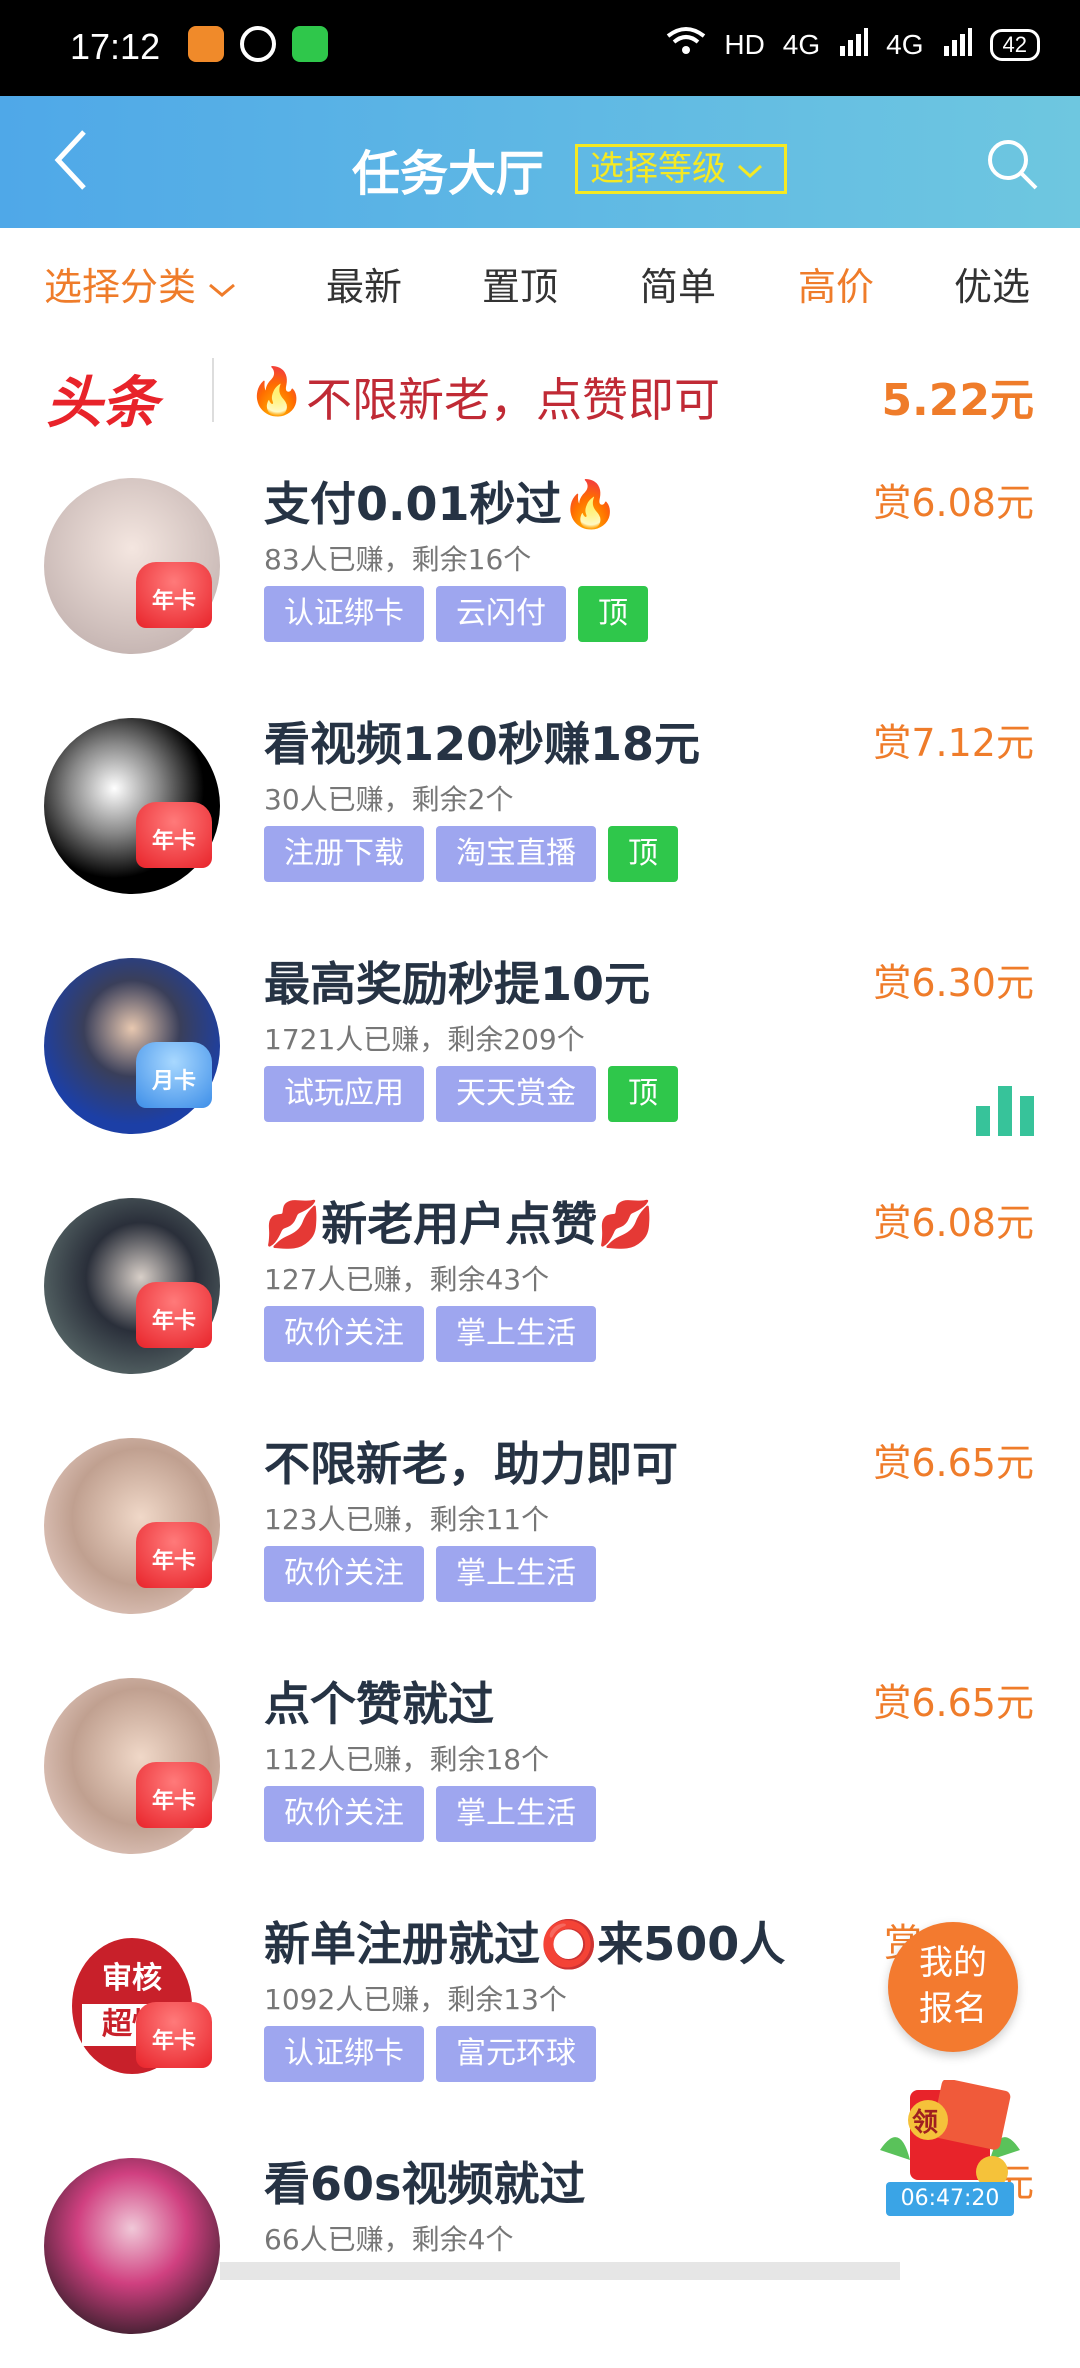 The image size is (1080, 2368). Describe the element at coordinates (516, 854) in the screenshot. I see `task-tag: 淘宝直播` at that location.